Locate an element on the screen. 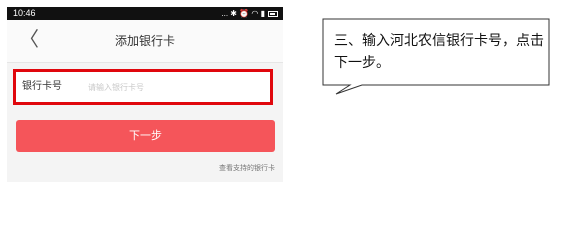  supported-banks-link: 查看支持的银行卡 is located at coordinates (247, 168).